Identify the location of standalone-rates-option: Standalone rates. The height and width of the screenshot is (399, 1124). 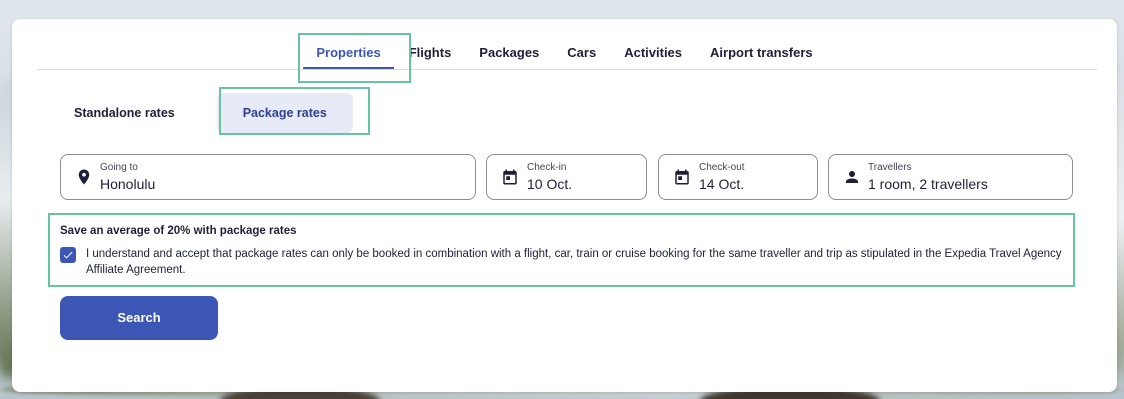
(124, 113).